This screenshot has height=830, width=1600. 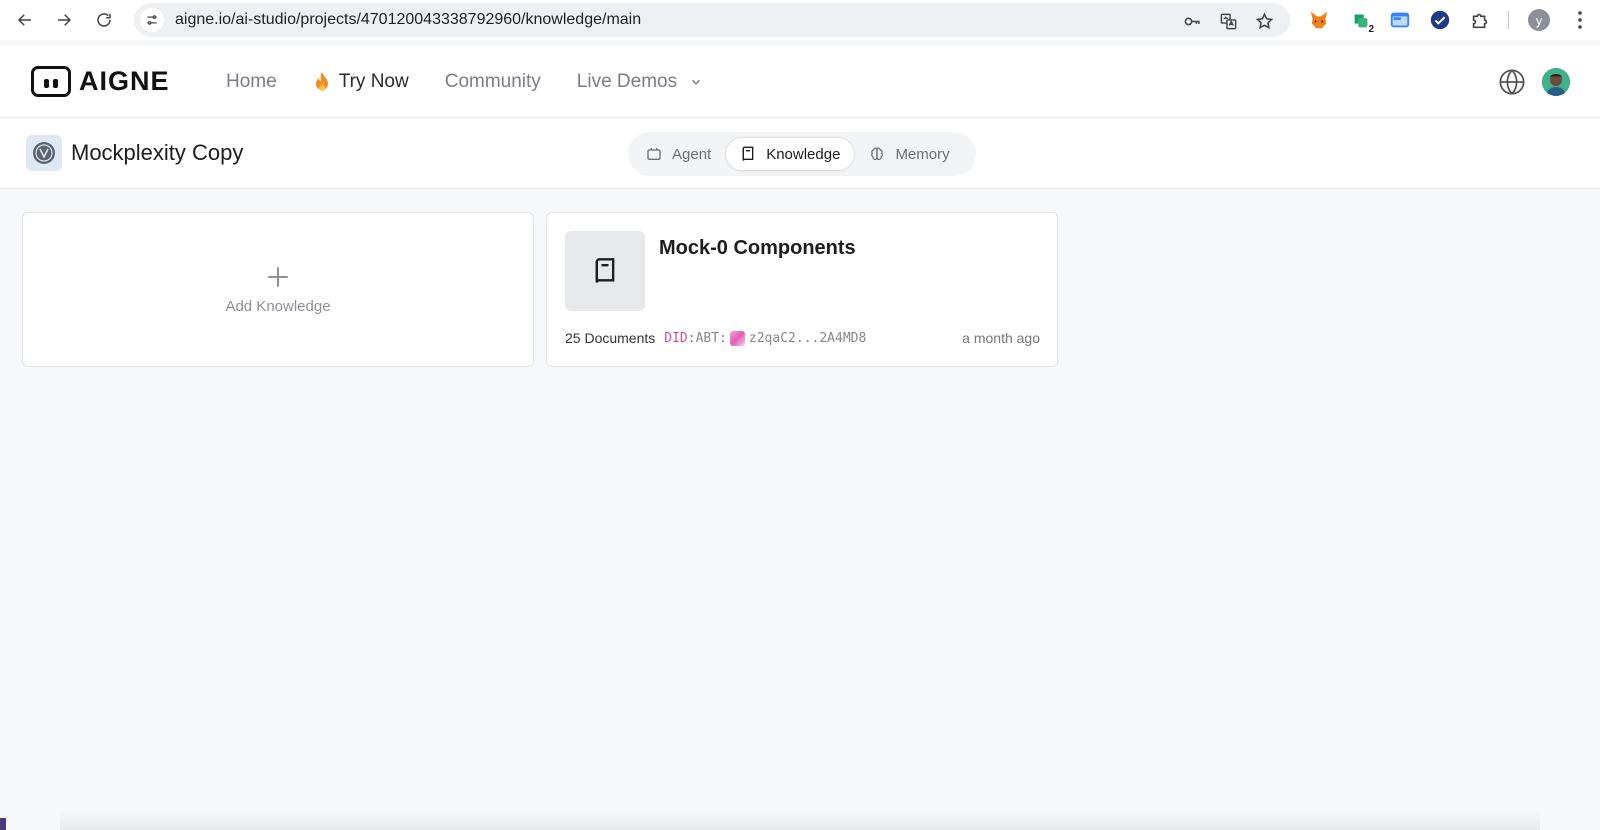 I want to click on profile-button: y, so click(x=1539, y=20).